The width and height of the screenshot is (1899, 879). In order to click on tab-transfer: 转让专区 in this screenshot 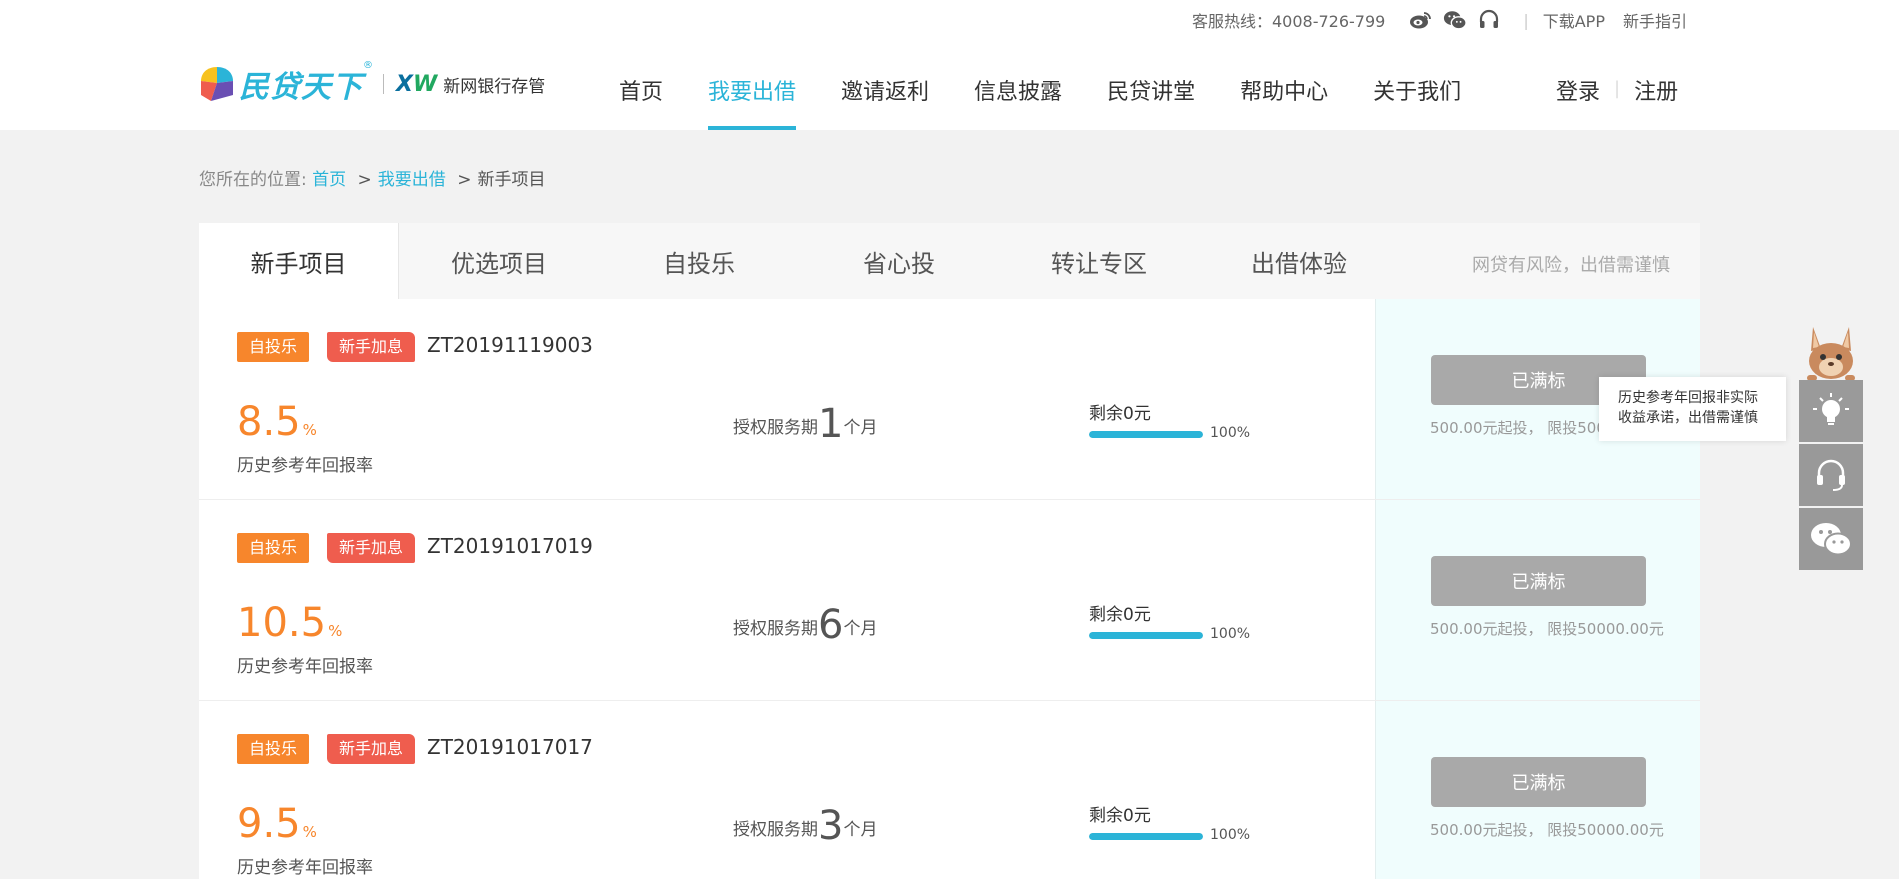, I will do `click(1099, 261)`.